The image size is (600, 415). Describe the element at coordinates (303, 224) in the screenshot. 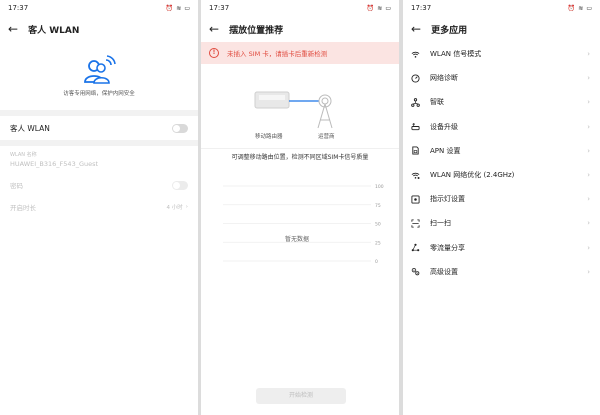

I see `signal-chart-svg: 100 75 50 25 0` at that location.